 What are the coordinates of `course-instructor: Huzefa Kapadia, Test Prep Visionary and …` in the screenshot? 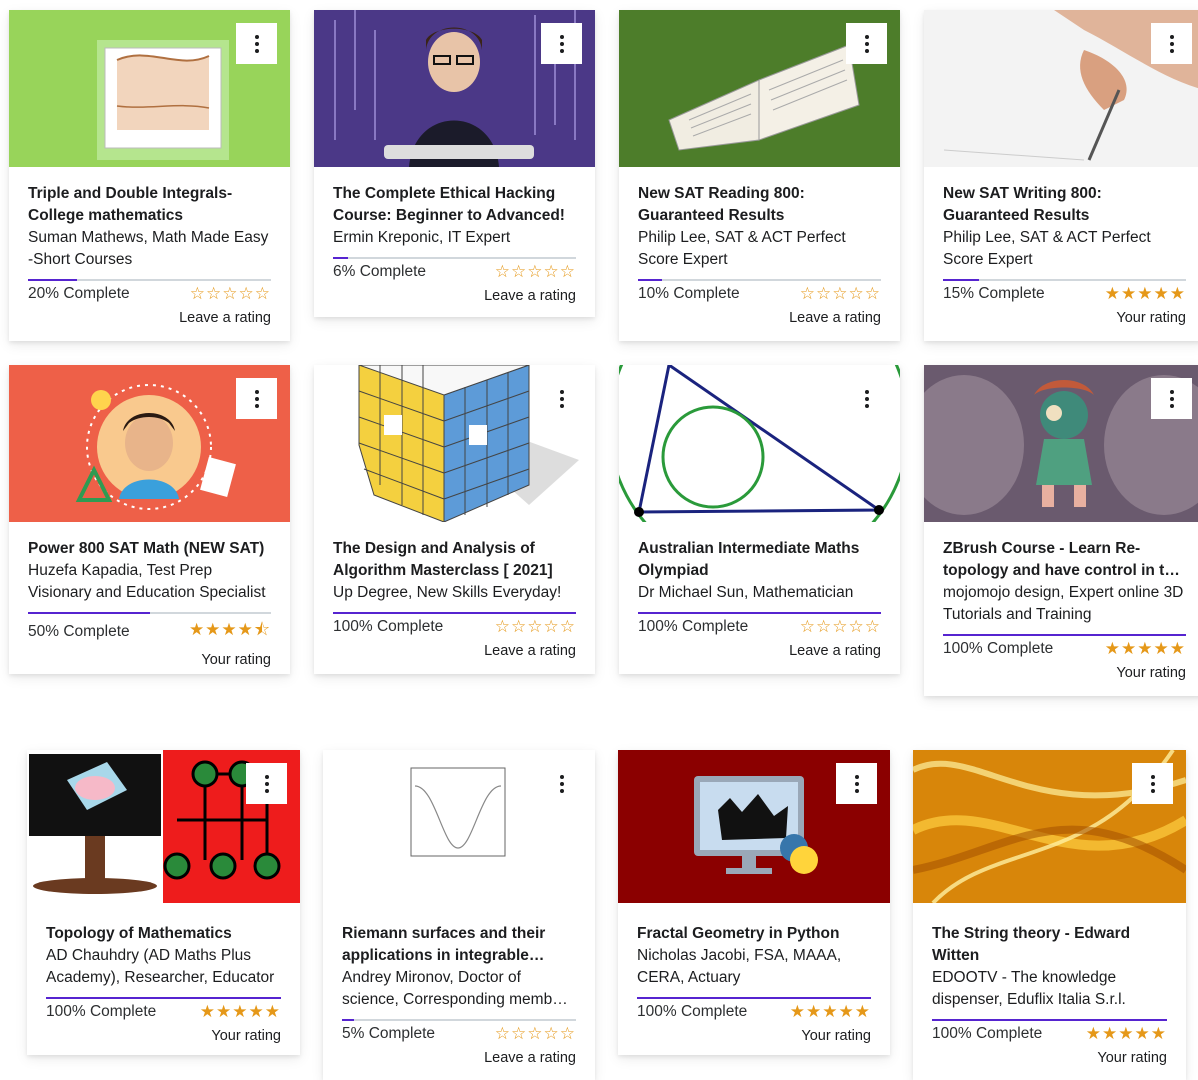 It's located at (147, 581).